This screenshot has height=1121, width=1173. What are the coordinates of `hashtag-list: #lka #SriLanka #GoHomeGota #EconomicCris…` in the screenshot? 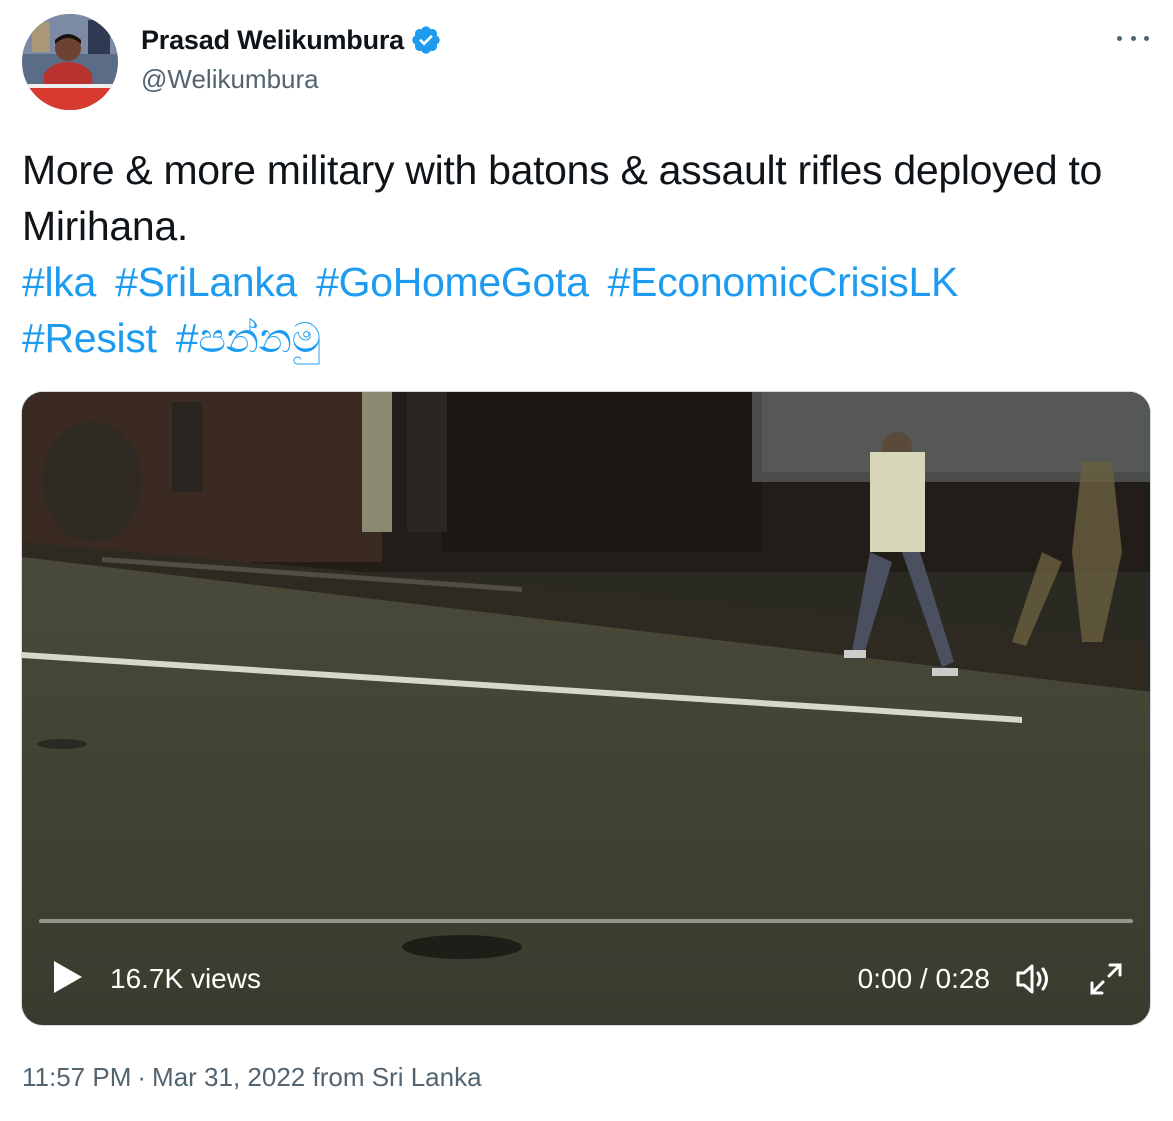 It's located at (582, 310).